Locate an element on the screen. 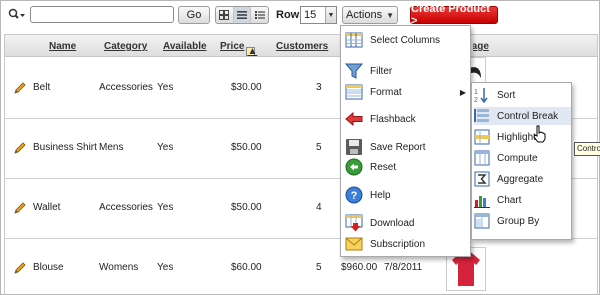  menu-item-help: ? Help is located at coordinates (406, 195).